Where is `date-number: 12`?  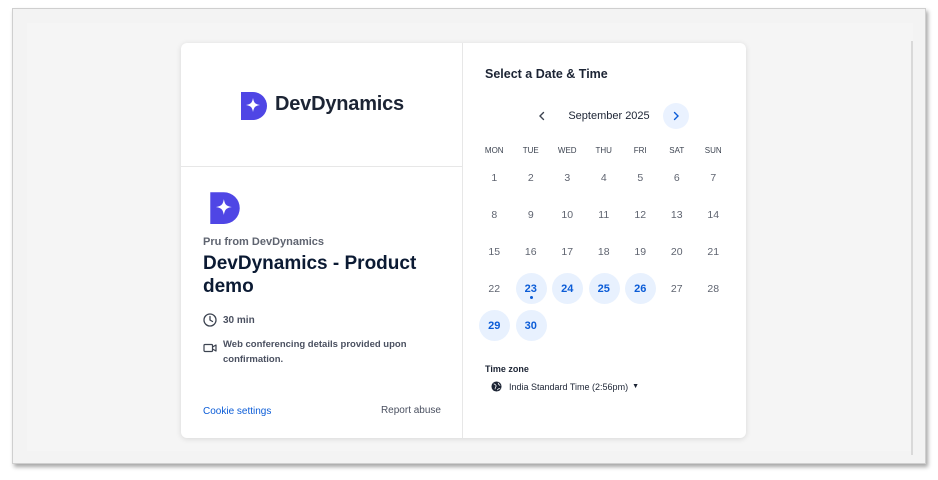 date-number: 12 is located at coordinates (640, 214).